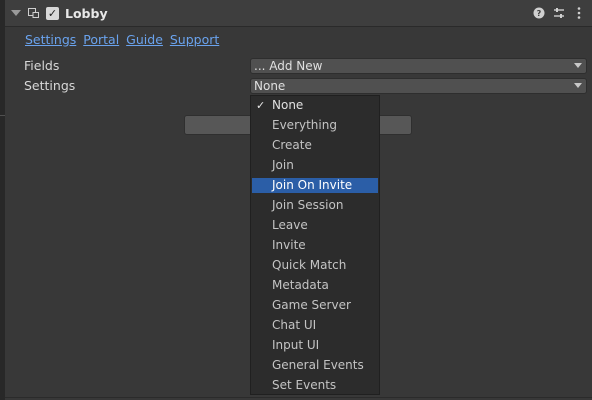  I want to click on menu-item: Metadata, so click(315, 285).